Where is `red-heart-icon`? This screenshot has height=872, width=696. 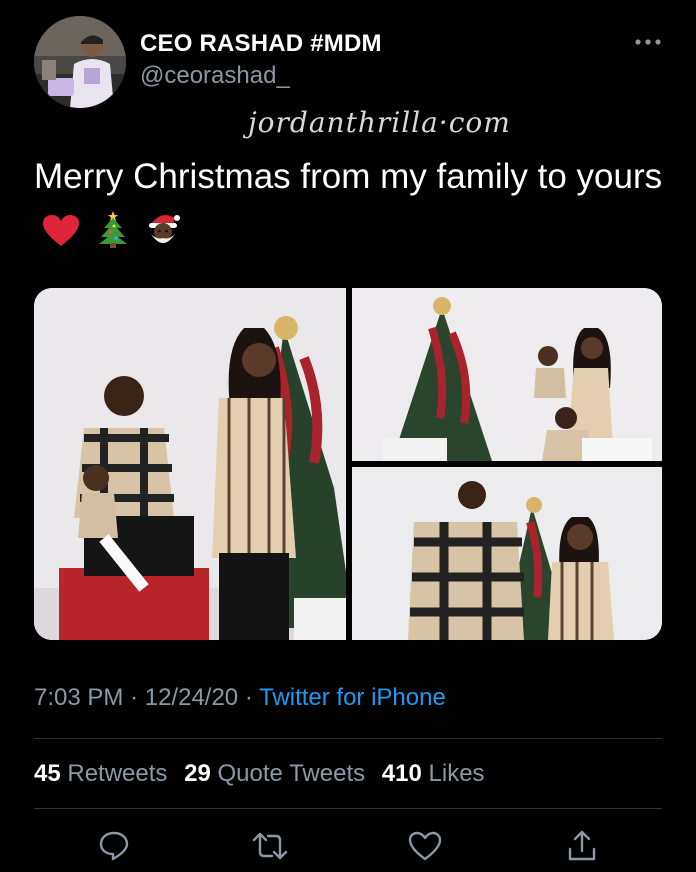
red-heart-icon is located at coordinates (61, 237).